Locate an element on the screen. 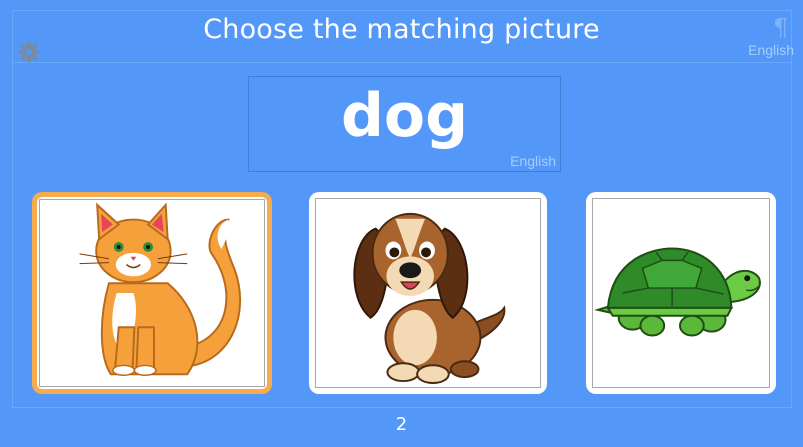  cat-image is located at coordinates (160, 289).